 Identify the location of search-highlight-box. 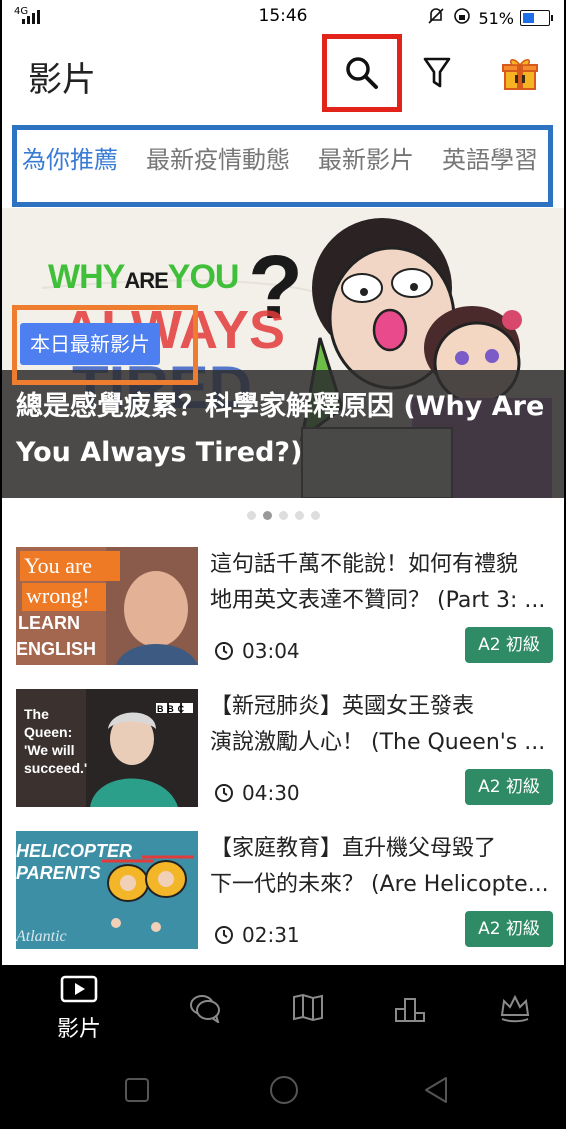
(362, 73).